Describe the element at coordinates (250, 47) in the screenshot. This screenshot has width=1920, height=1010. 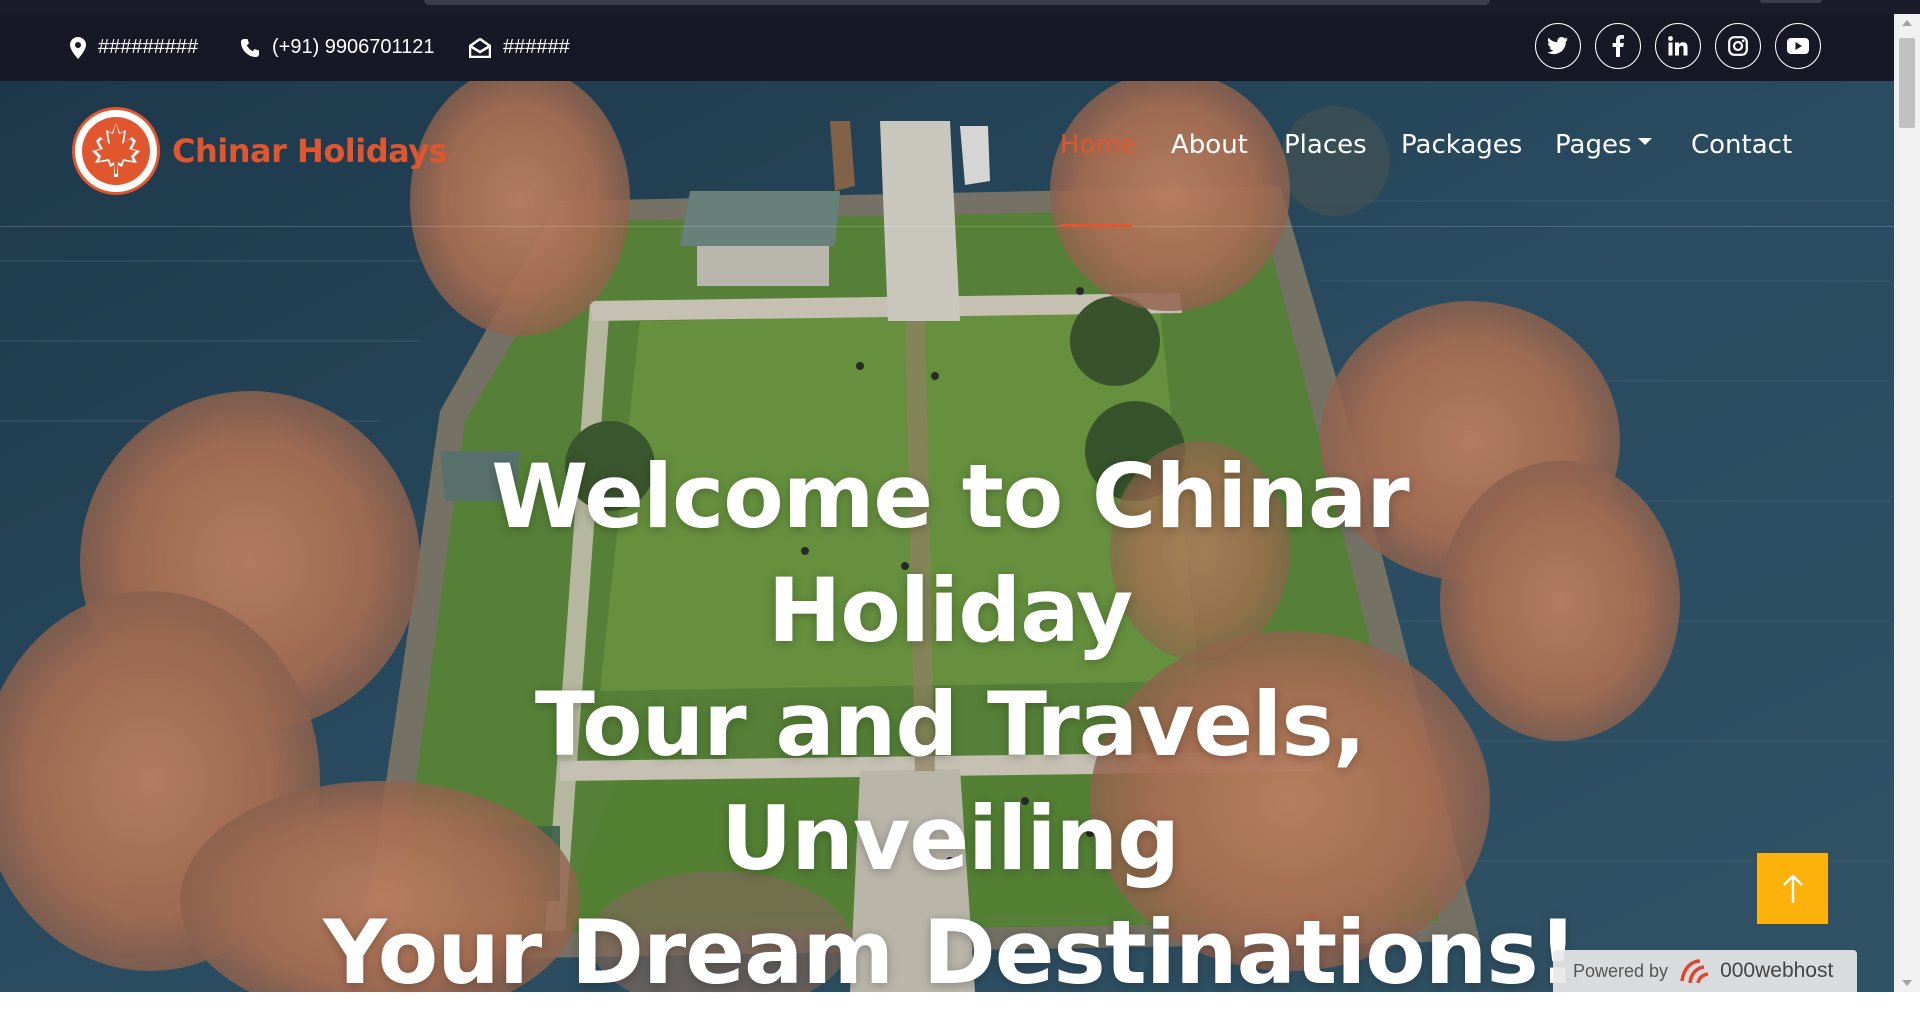
I see `phone-icon` at that location.